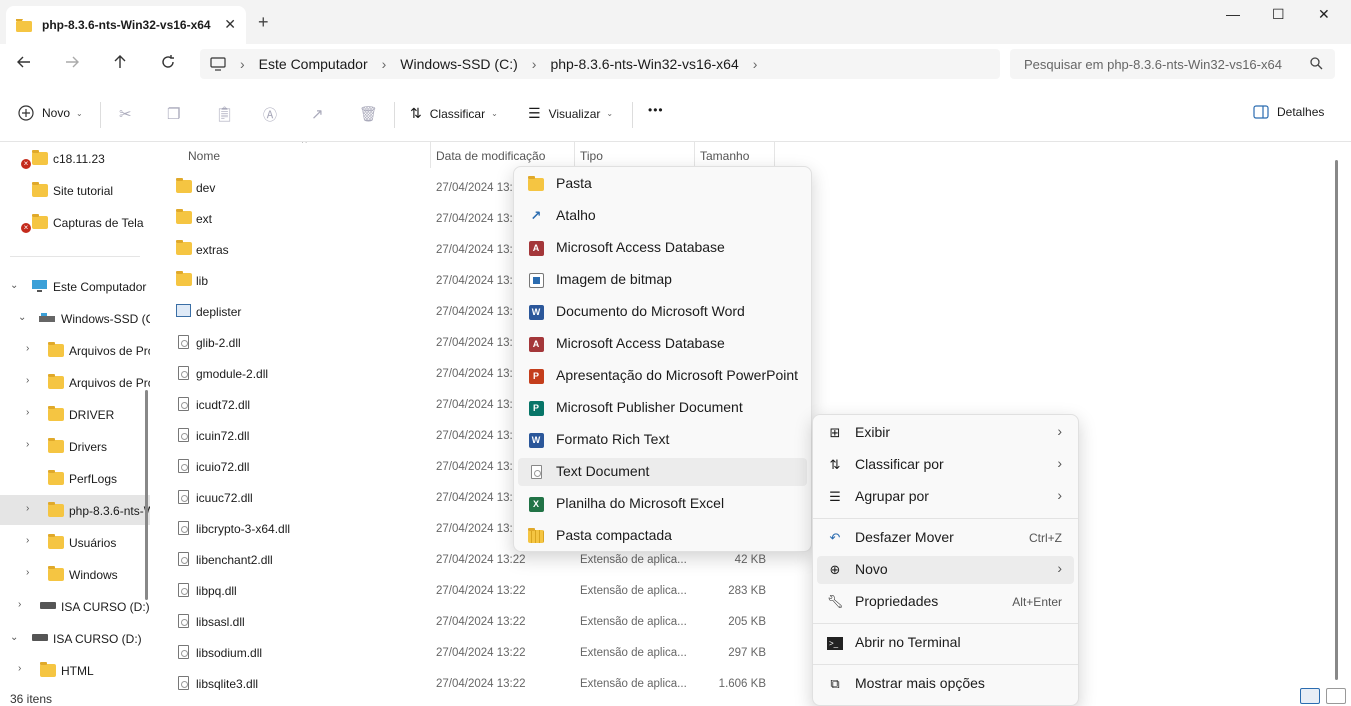 The width and height of the screenshot is (1351, 706). What do you see at coordinates (662, 248) in the screenshot?
I see `menu-item-new-access-db: A Microsoft Access Database` at bounding box center [662, 248].